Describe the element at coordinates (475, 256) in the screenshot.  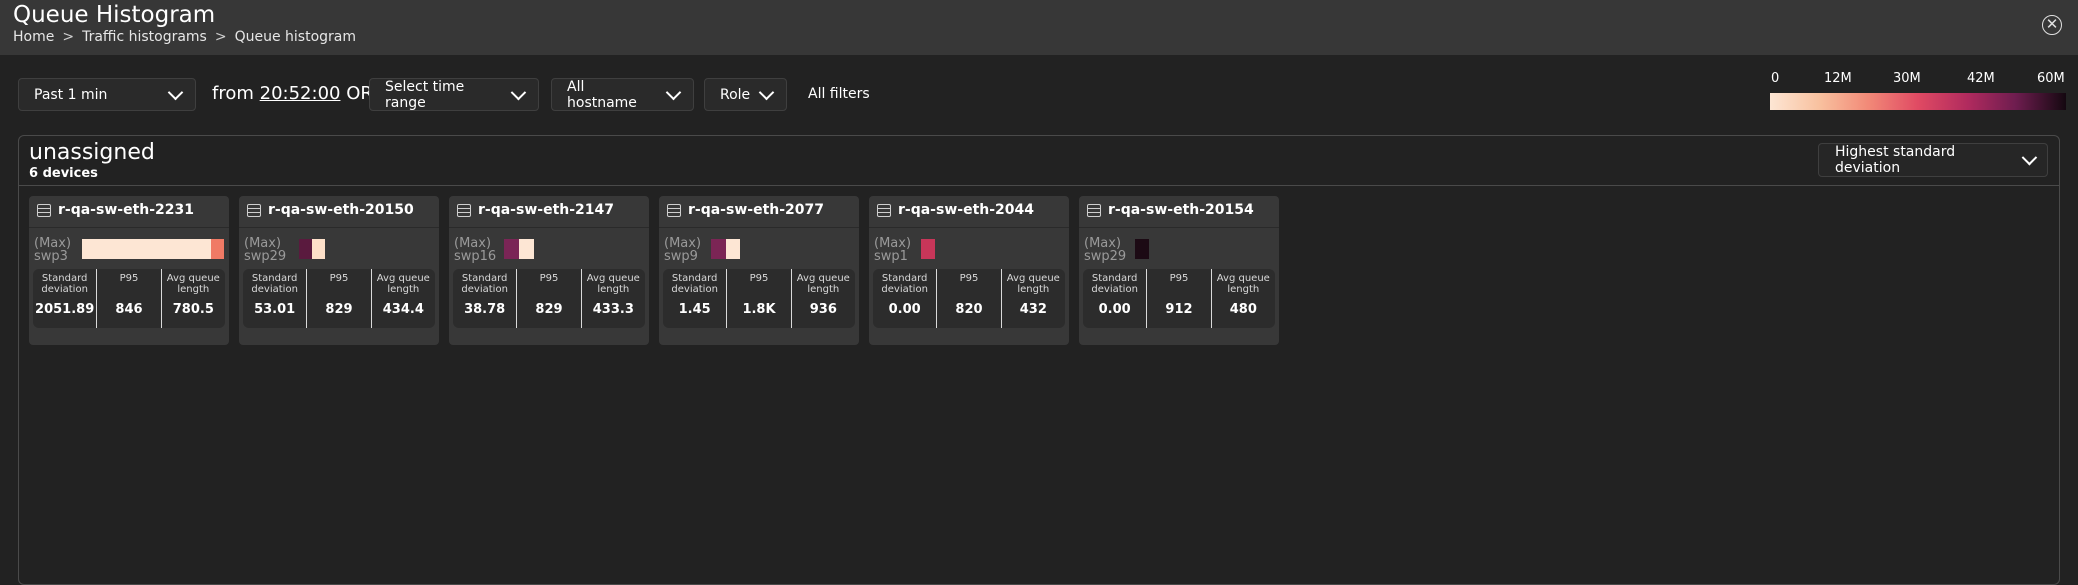
I see `port-label: swp16` at that location.